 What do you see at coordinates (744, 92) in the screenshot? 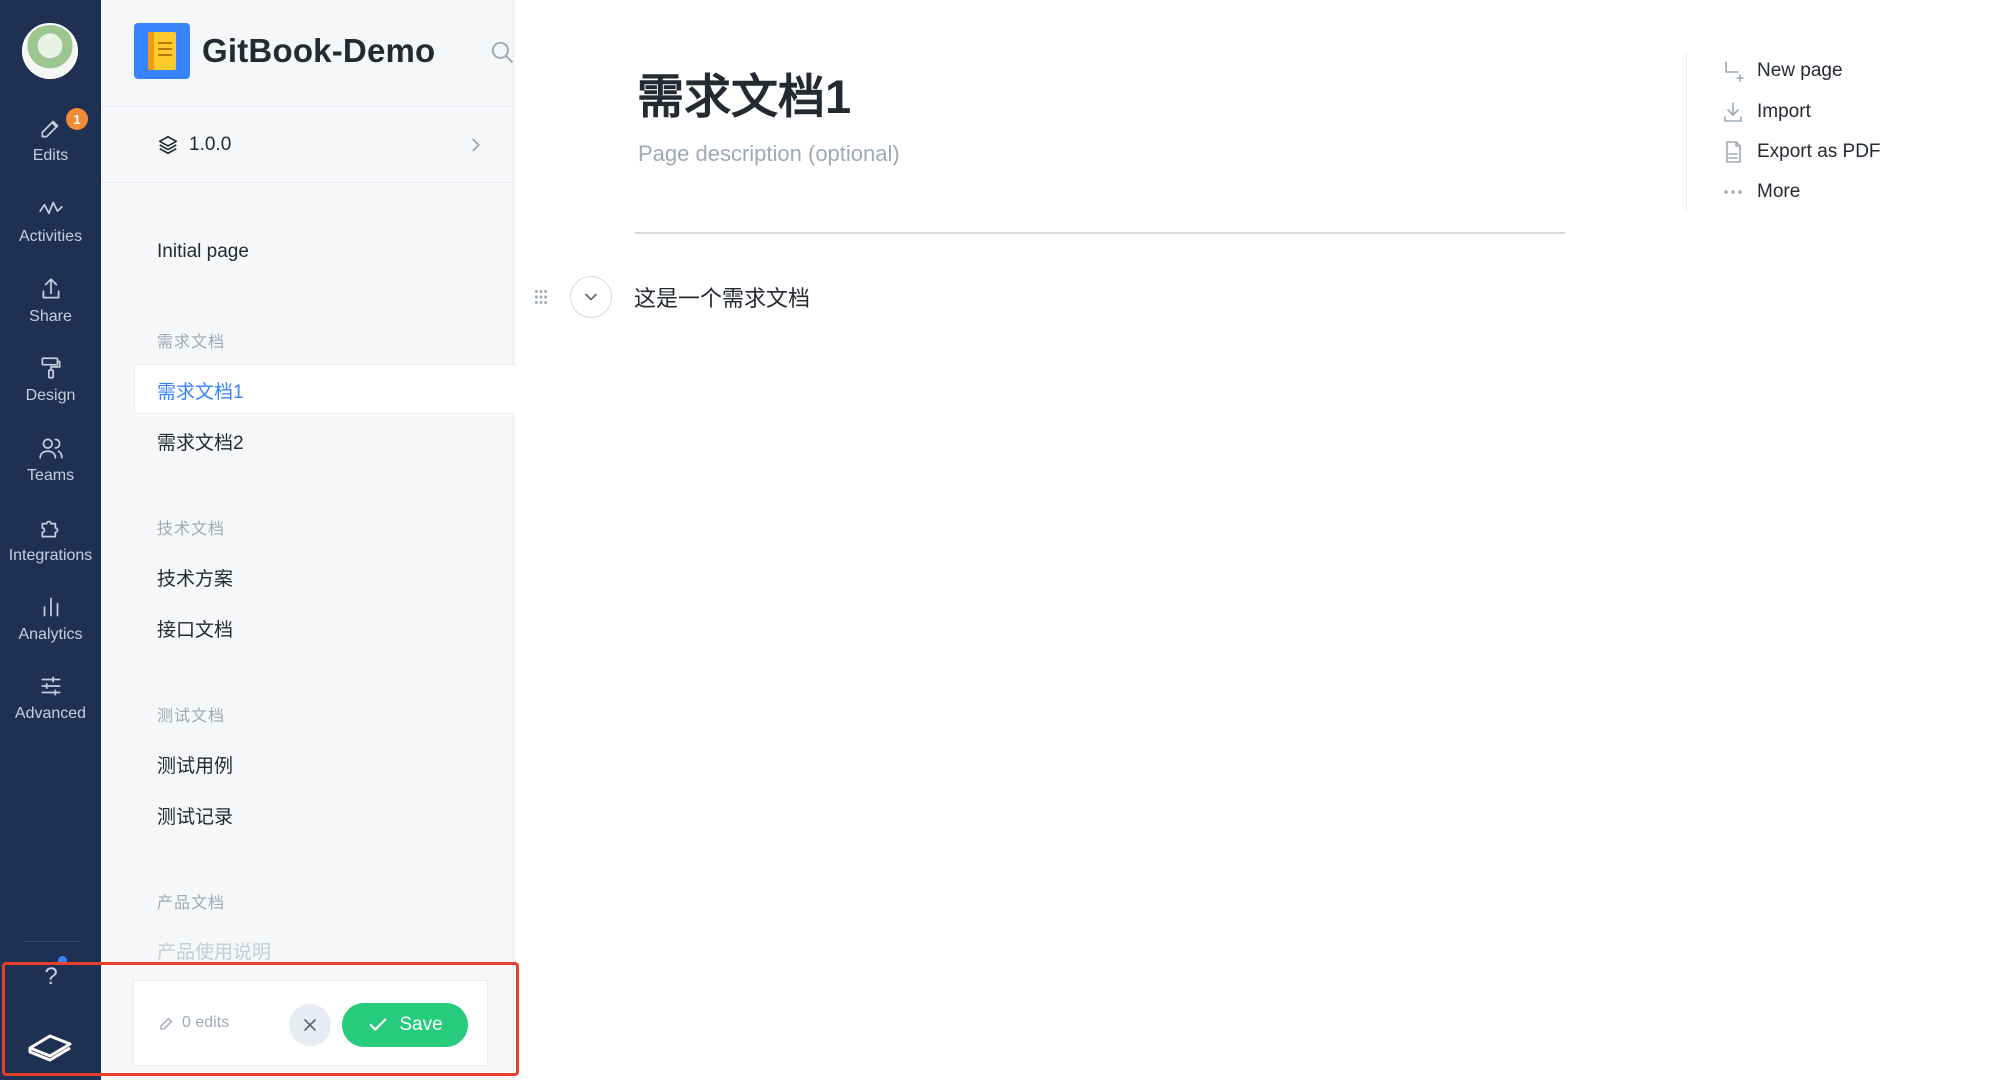
I see `page-title: 需求文档1` at bounding box center [744, 92].